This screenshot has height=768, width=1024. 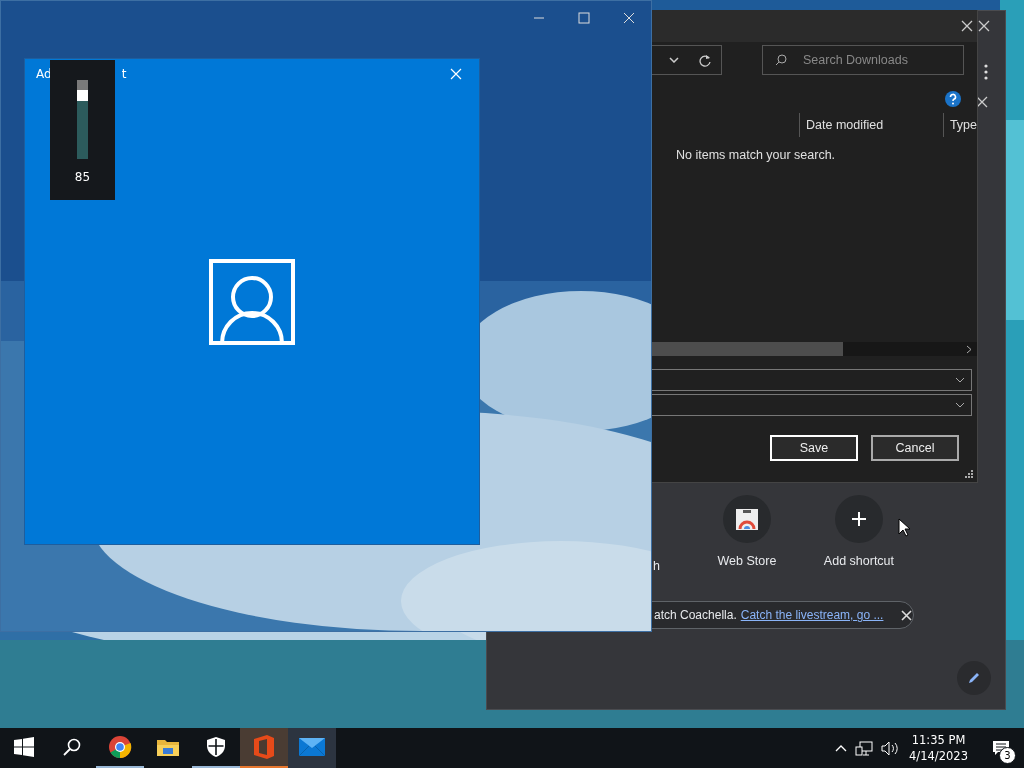 I want to click on search-icon, so click(x=72, y=747).